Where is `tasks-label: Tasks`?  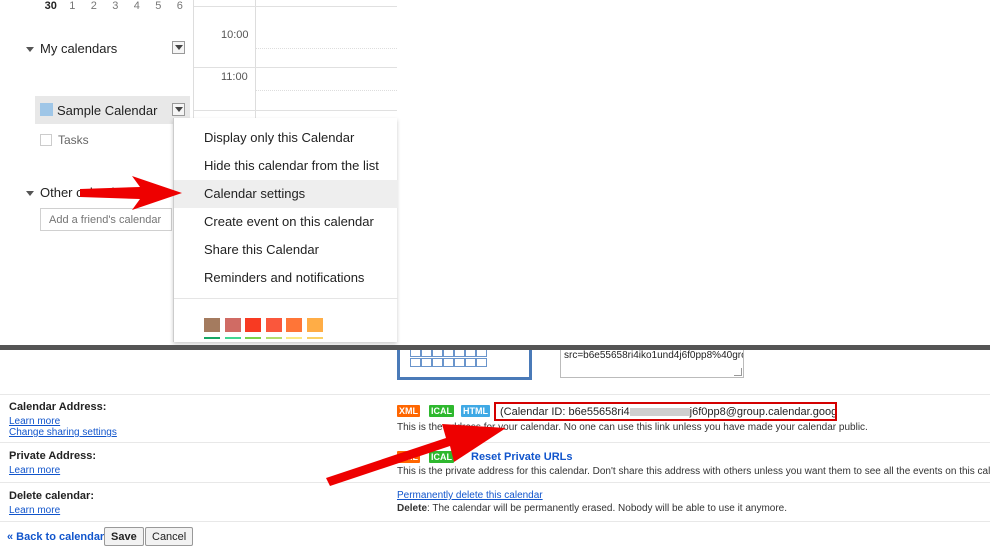 tasks-label: Tasks is located at coordinates (73, 140).